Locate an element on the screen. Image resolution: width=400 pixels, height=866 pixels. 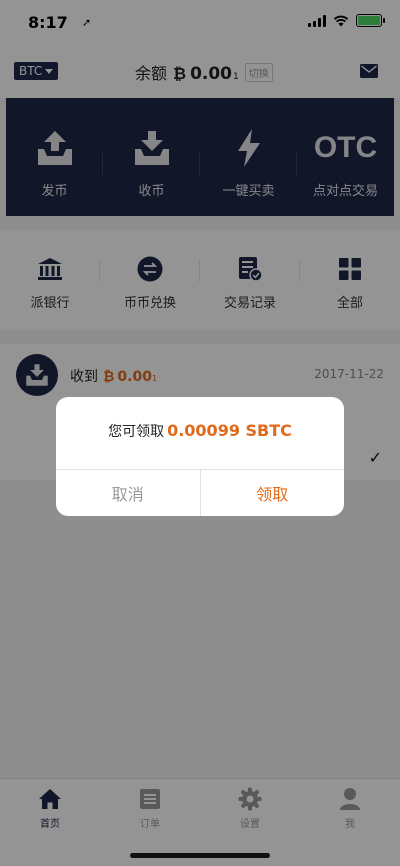
home-indicator is located at coordinates (200, 855).